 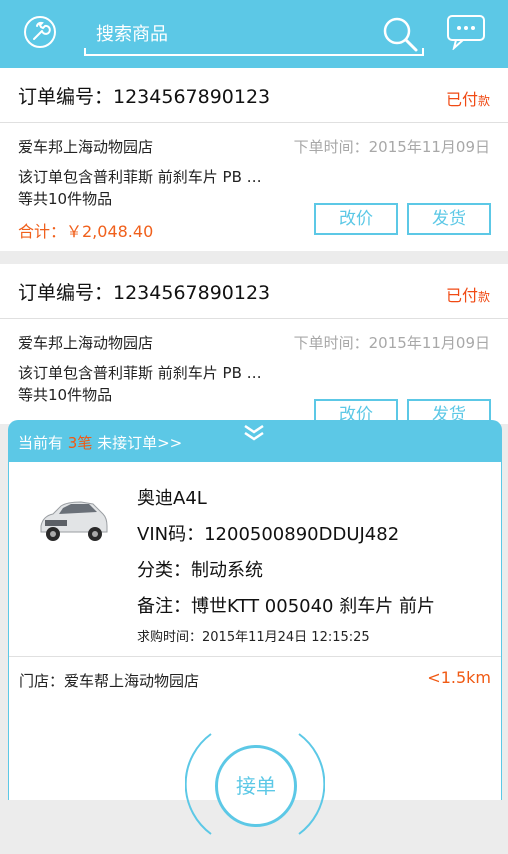 I want to click on top-bar, so click(x=254, y=34).